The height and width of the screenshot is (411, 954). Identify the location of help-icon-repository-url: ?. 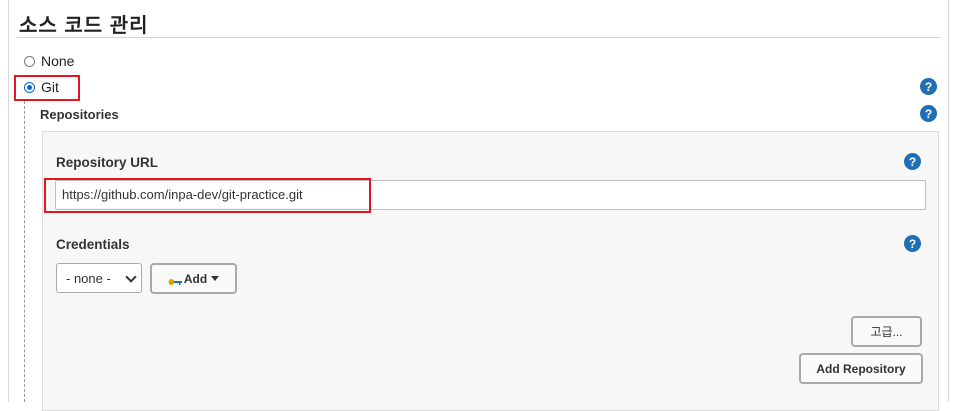
(912, 161).